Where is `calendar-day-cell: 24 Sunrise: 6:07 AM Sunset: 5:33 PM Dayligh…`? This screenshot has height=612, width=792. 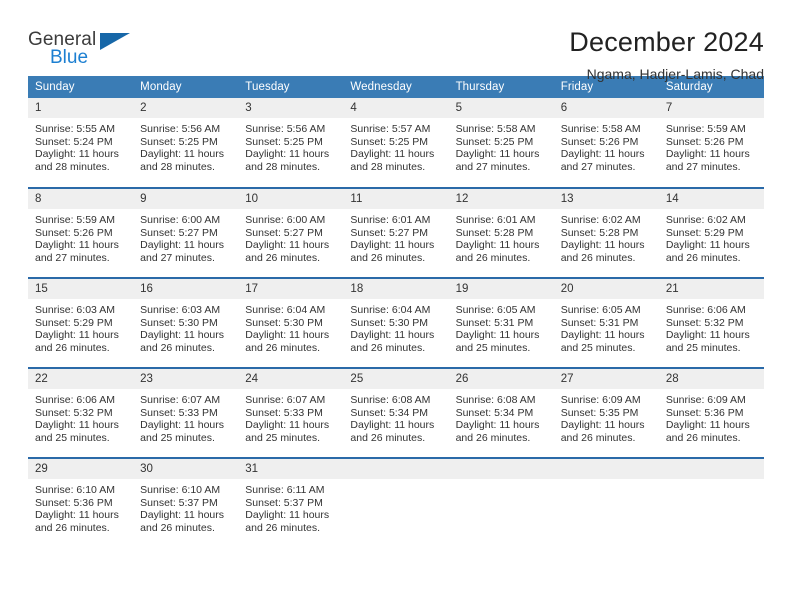
calendar-day-cell: 24 Sunrise: 6:07 AM Sunset: 5:33 PM Dayligh… is located at coordinates (291, 412).